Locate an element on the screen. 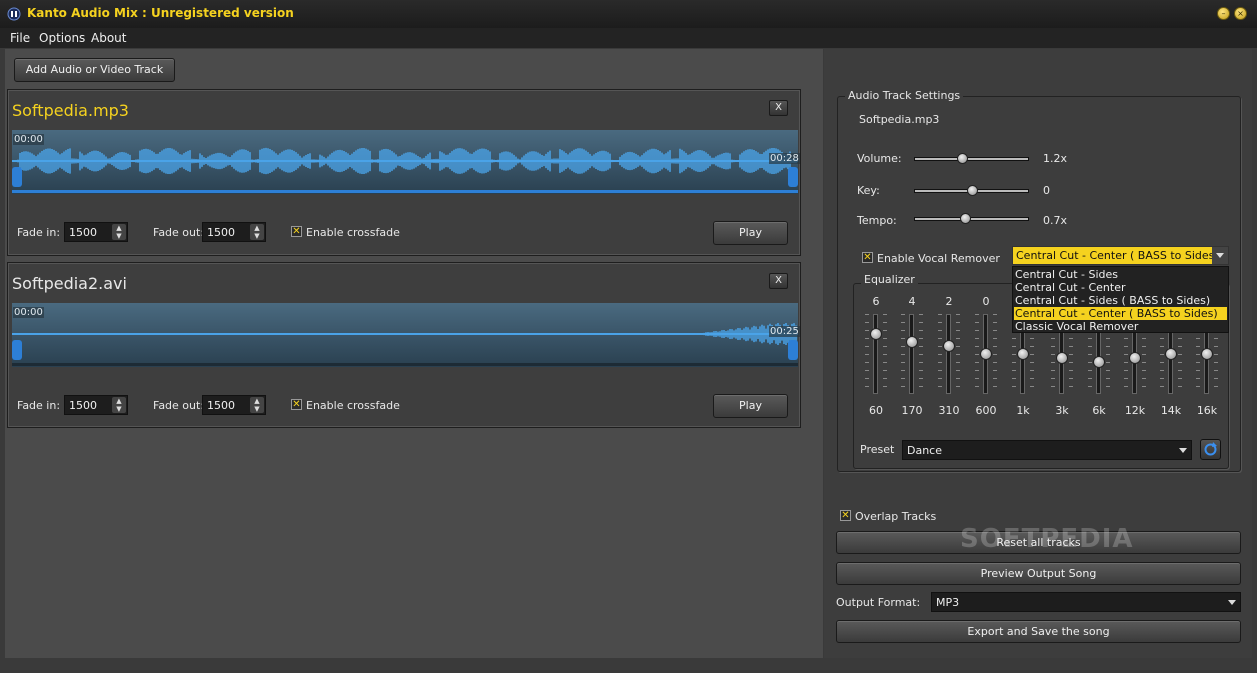 The height and width of the screenshot is (673, 1257). volume-slider is located at coordinates (971, 159).